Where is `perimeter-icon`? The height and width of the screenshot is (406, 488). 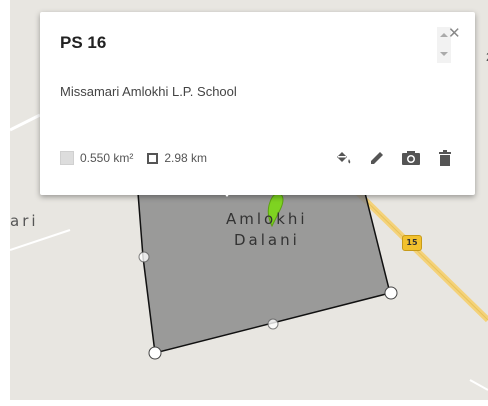 perimeter-icon is located at coordinates (153, 158).